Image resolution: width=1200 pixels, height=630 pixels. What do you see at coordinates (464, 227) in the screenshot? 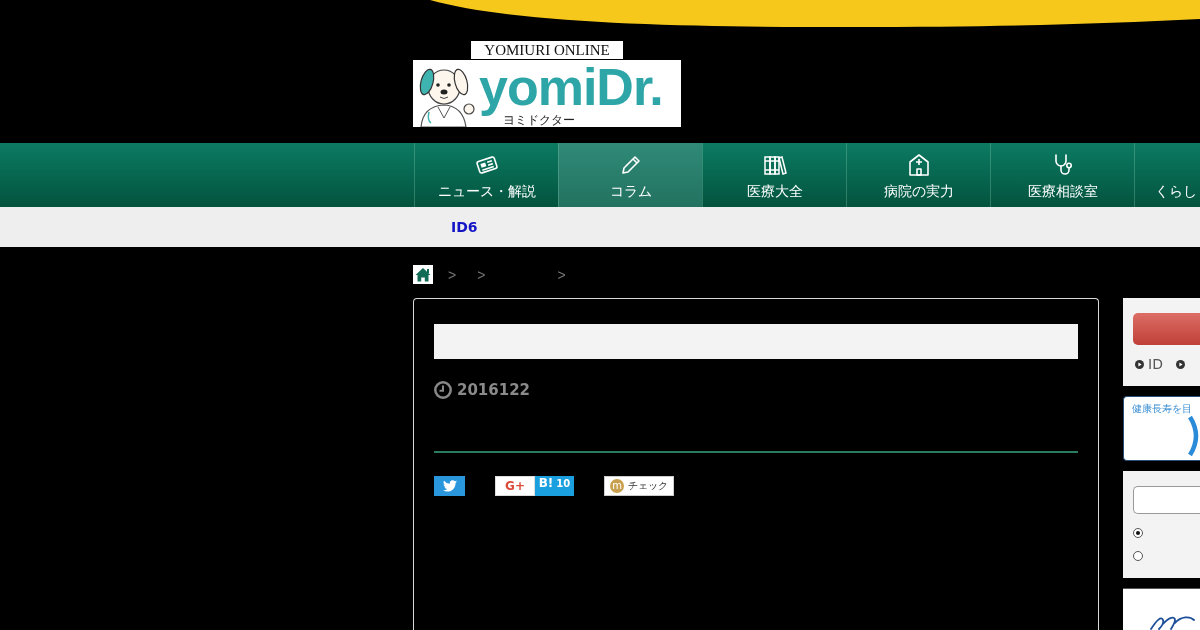
I see `subnav-link: ID6` at bounding box center [464, 227].